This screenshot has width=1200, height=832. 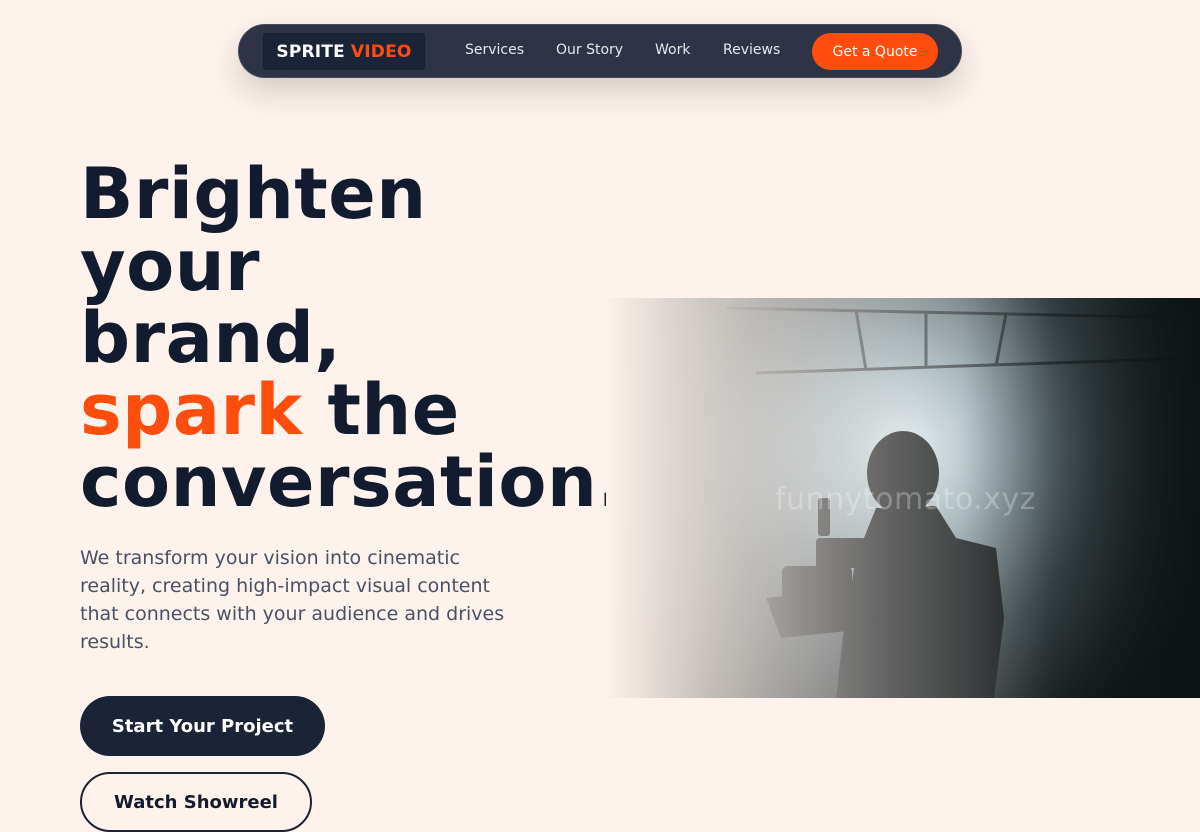 I want to click on start-project-button: Start Your Project, so click(x=202, y=726).